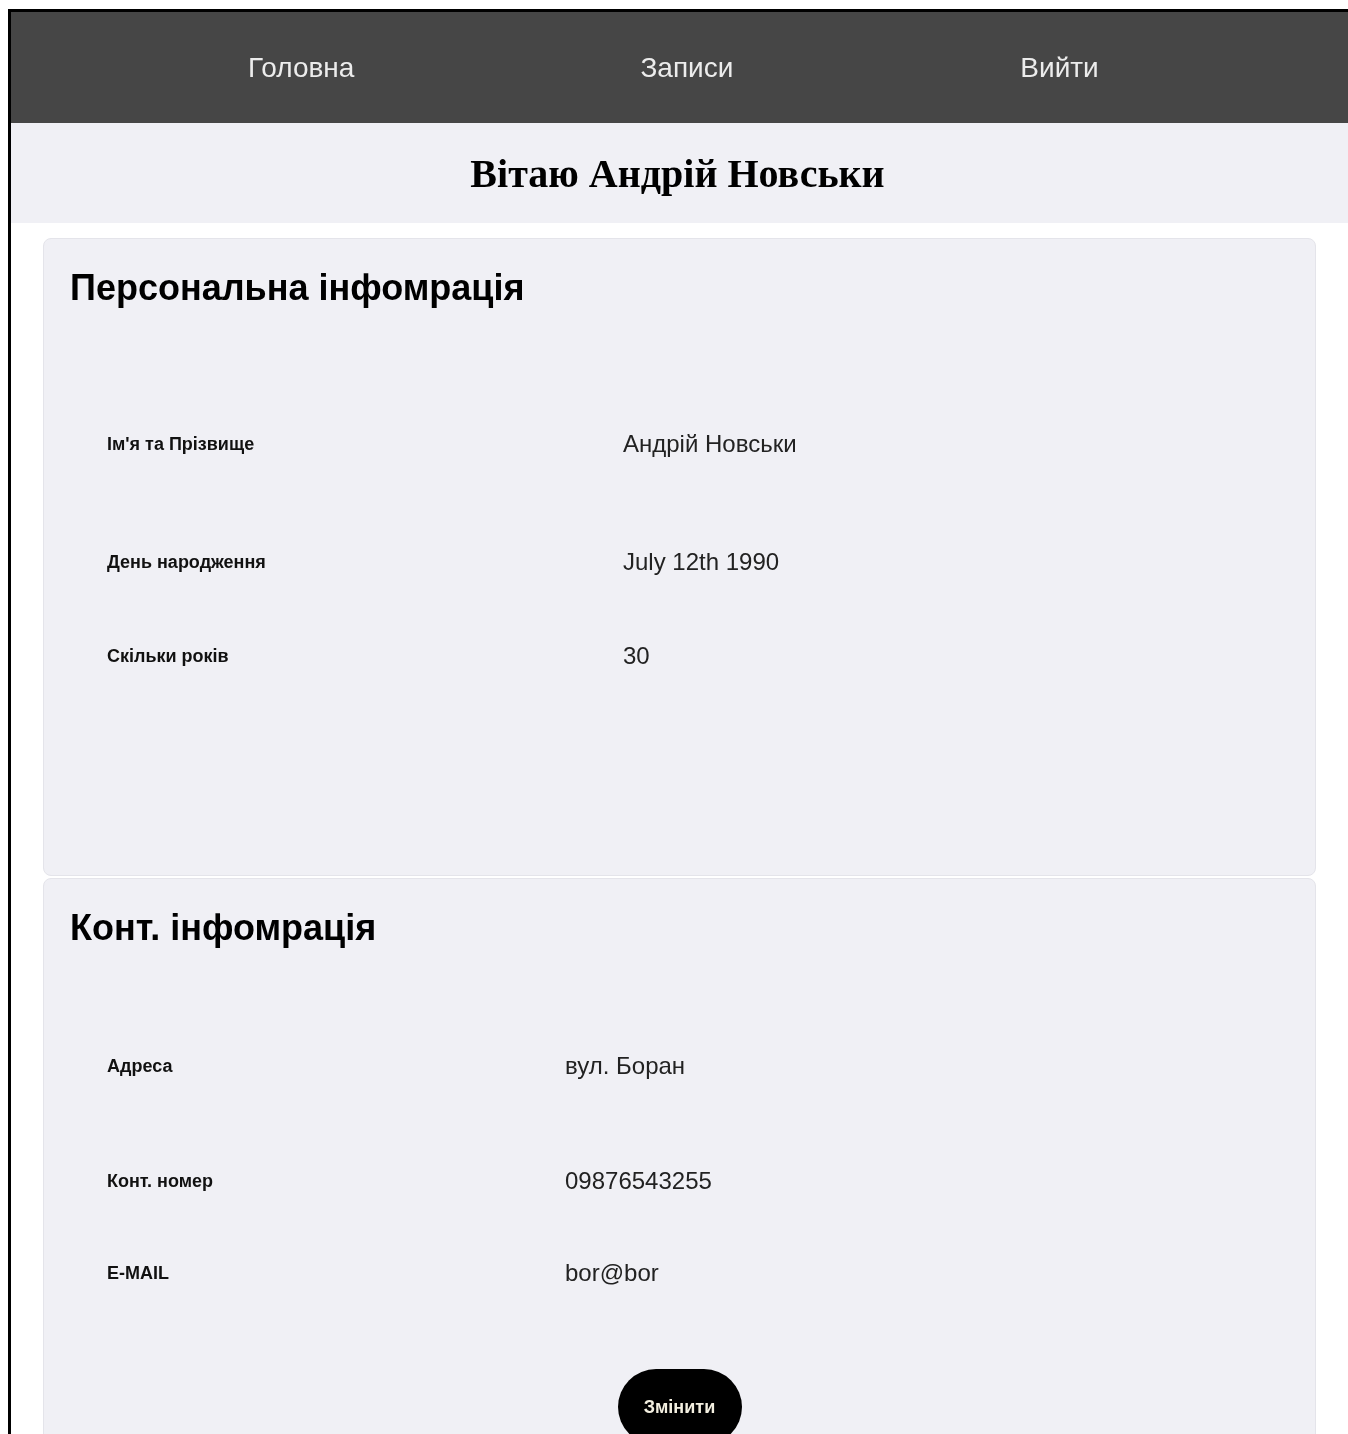 This screenshot has width=1348, height=1434. Describe the element at coordinates (679, 1401) in the screenshot. I see `edit-button: Змінити` at that location.